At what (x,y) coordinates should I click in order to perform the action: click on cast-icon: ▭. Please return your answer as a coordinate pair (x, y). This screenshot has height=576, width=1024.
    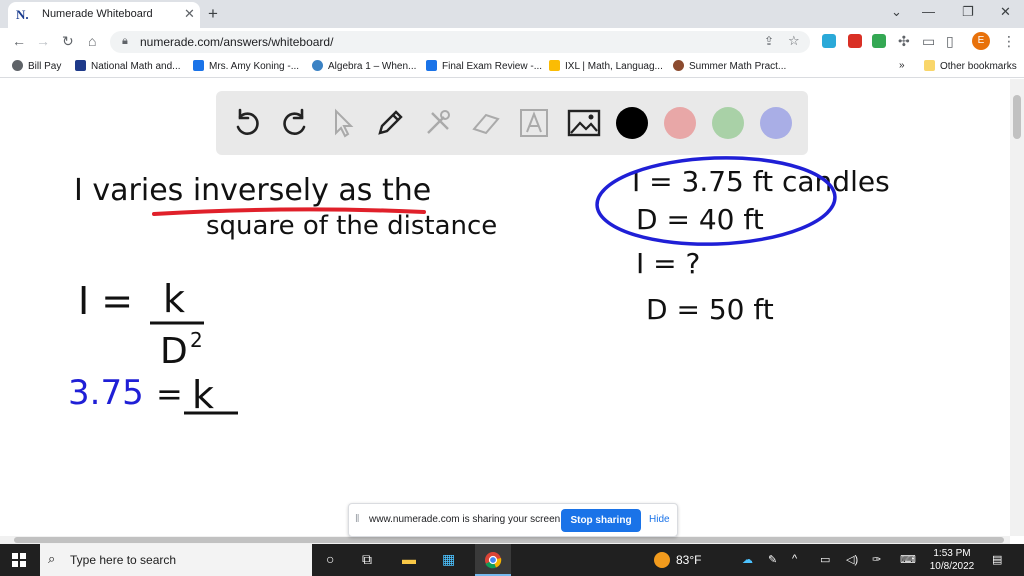
    Looking at the image, I should click on (928, 41).